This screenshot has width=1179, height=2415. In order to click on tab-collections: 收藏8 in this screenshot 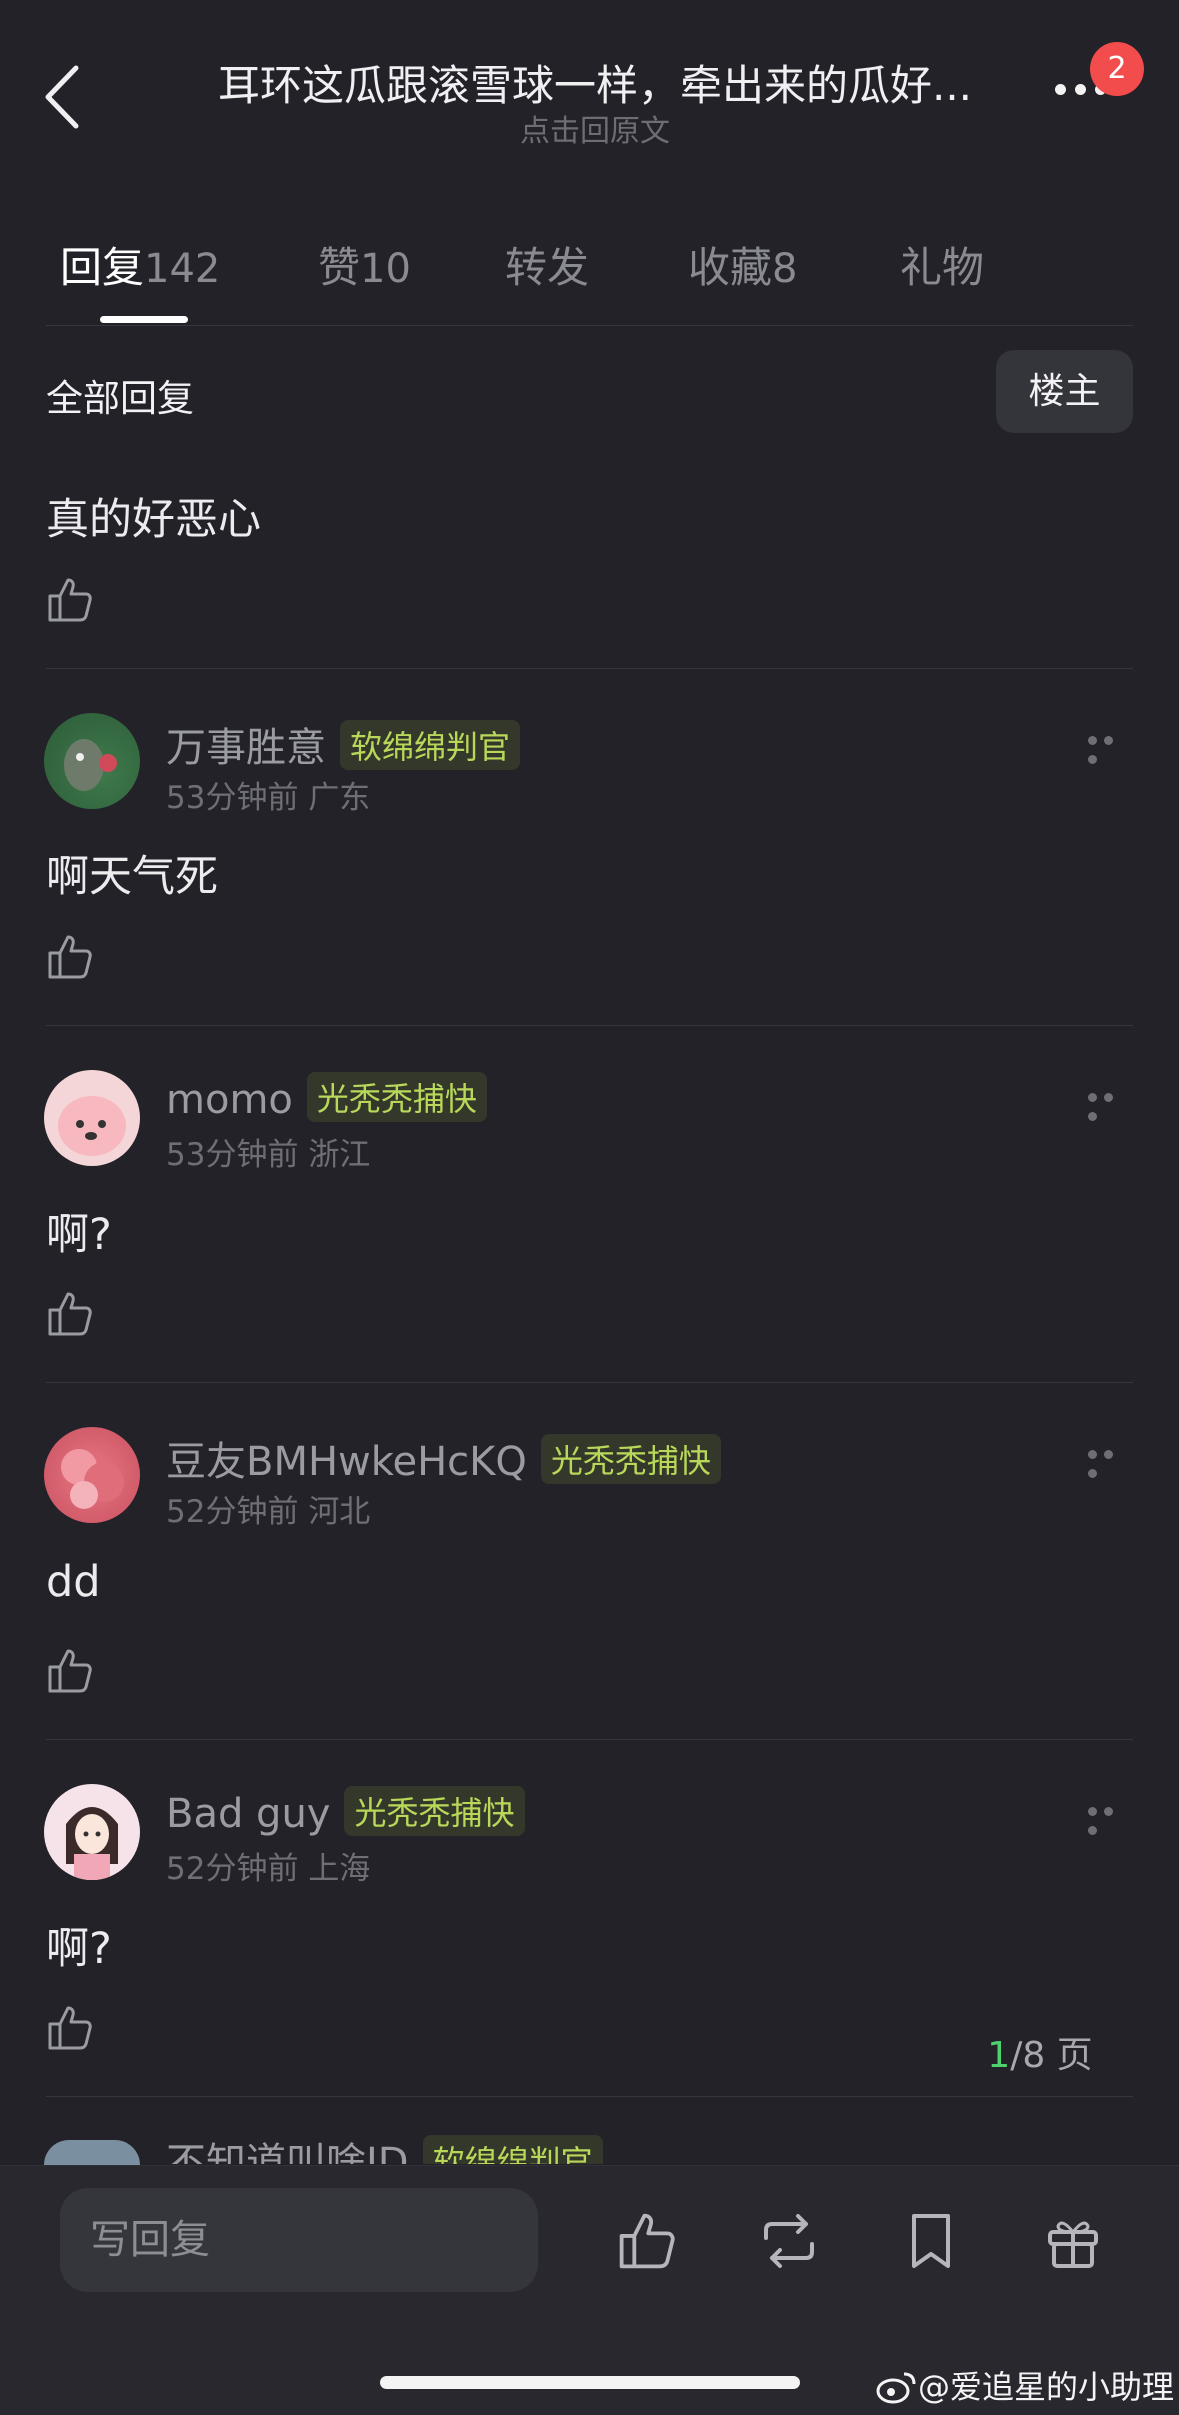, I will do `click(742, 264)`.